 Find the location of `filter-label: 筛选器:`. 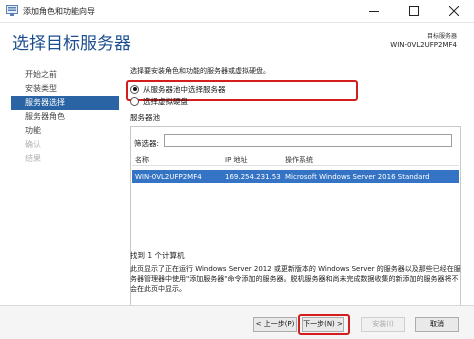

filter-label: 筛选器: is located at coordinates (147, 143).